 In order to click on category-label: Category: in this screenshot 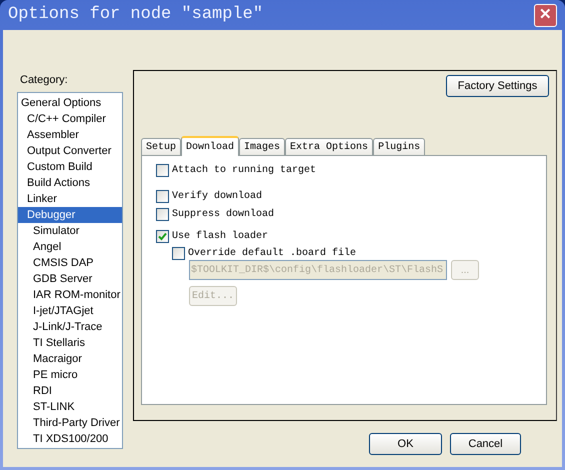, I will do `click(44, 80)`.